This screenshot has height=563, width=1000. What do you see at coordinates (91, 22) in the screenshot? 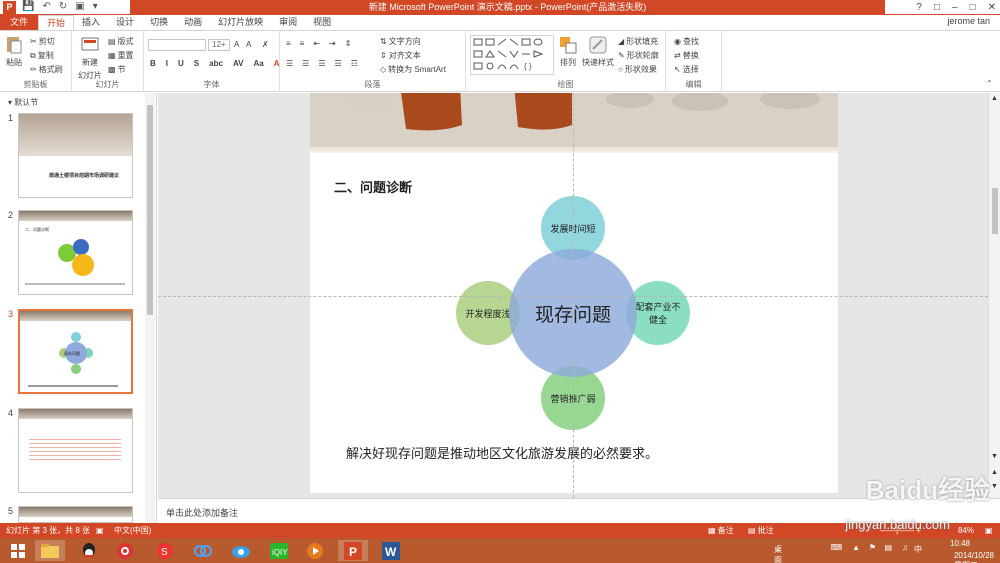
I see `tab-insert: 插入` at bounding box center [91, 22].